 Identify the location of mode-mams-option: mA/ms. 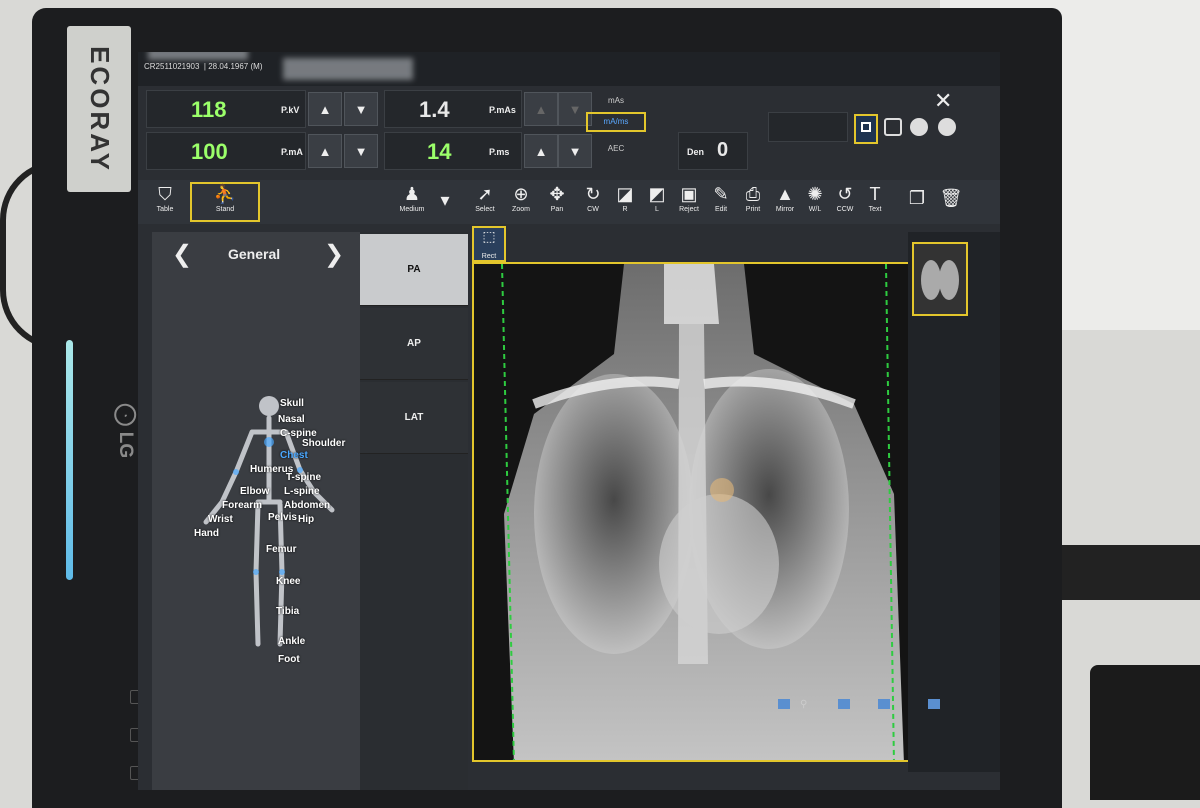
(616, 122).